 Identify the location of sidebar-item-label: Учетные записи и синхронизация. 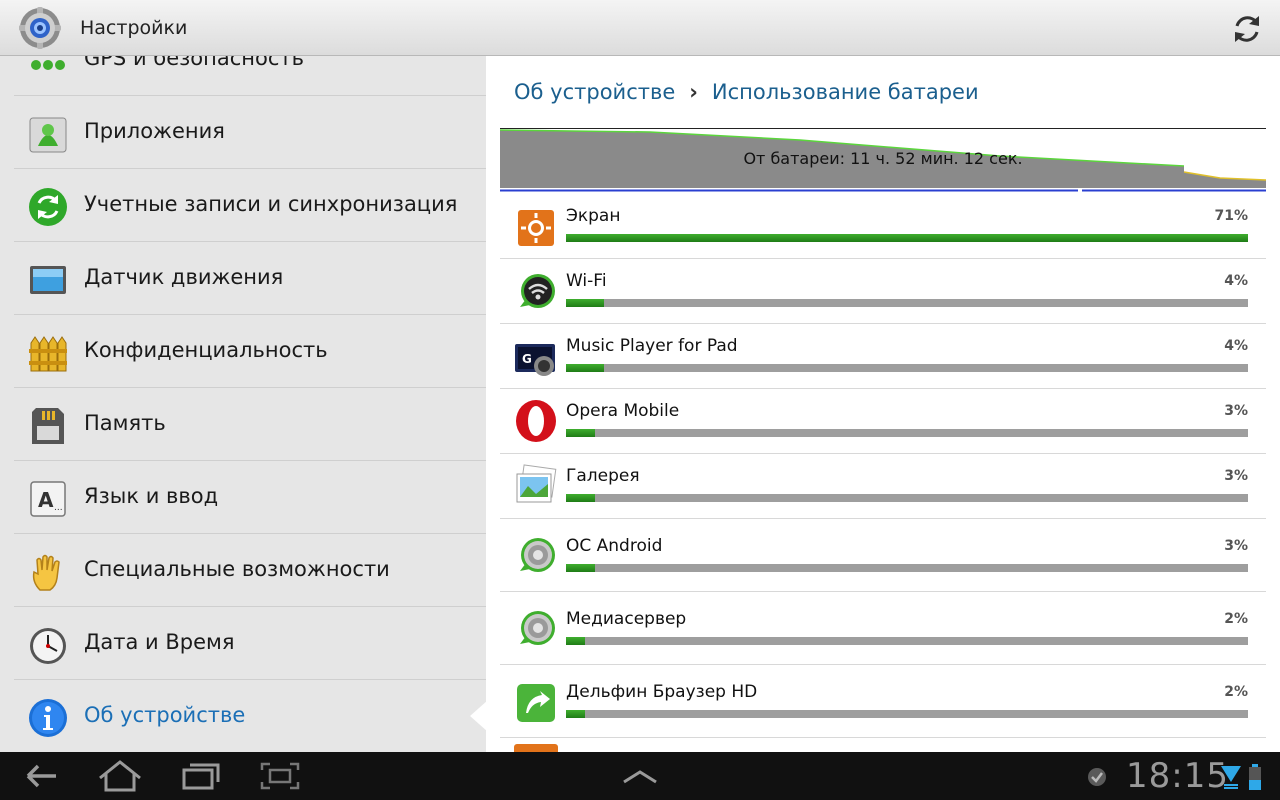
(271, 204).